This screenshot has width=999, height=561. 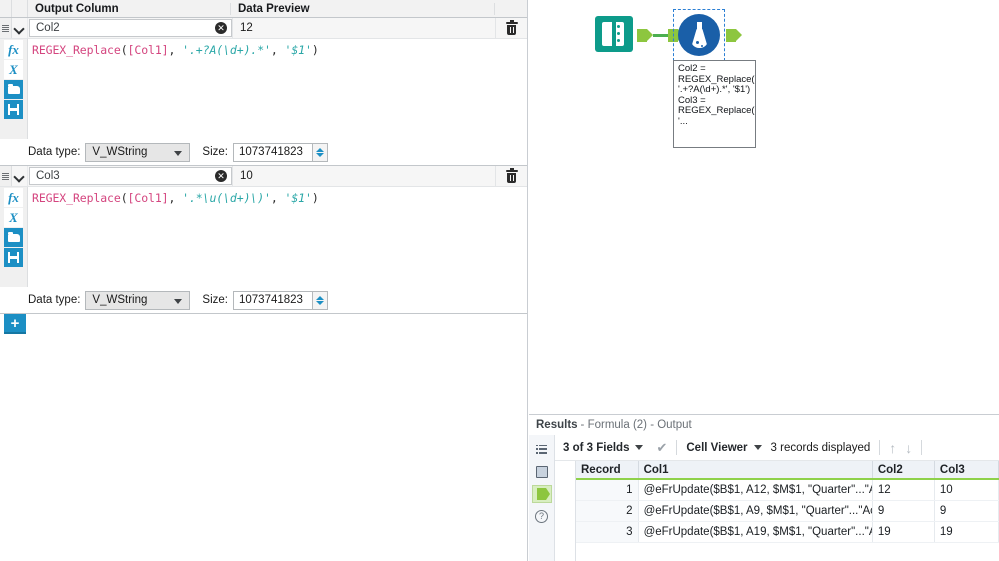 I want to click on results-title-bar: Results - Formula (2) - Output, so click(x=764, y=425).